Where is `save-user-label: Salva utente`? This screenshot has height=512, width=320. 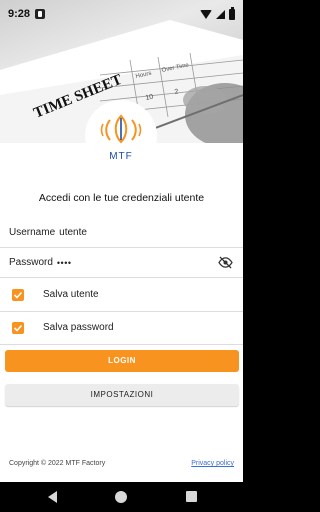
save-user-label: Salva utente is located at coordinates (71, 294).